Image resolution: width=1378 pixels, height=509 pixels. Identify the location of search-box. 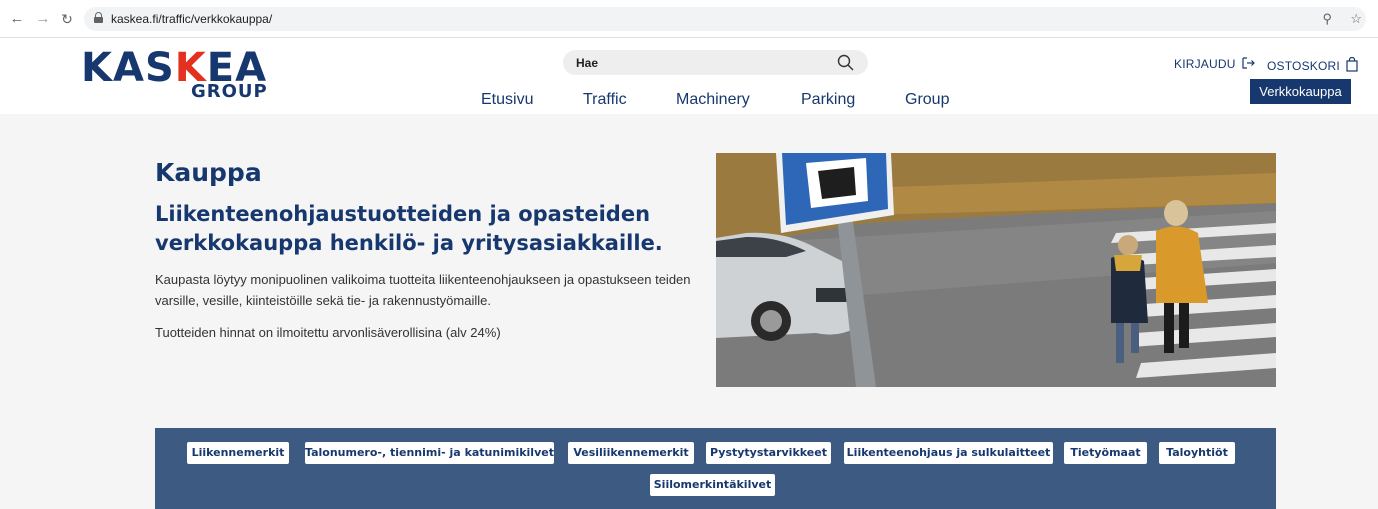
(715, 62).